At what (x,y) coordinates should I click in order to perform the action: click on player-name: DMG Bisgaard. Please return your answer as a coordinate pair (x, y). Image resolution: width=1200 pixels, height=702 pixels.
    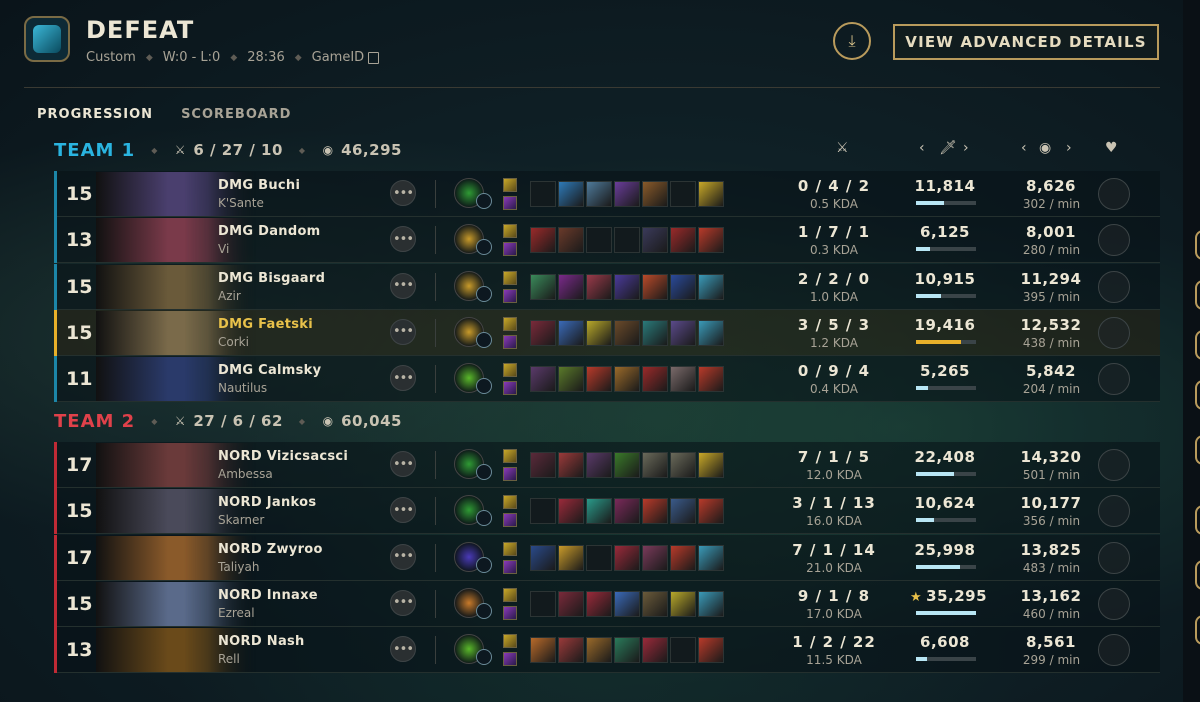
    Looking at the image, I should click on (271, 278).